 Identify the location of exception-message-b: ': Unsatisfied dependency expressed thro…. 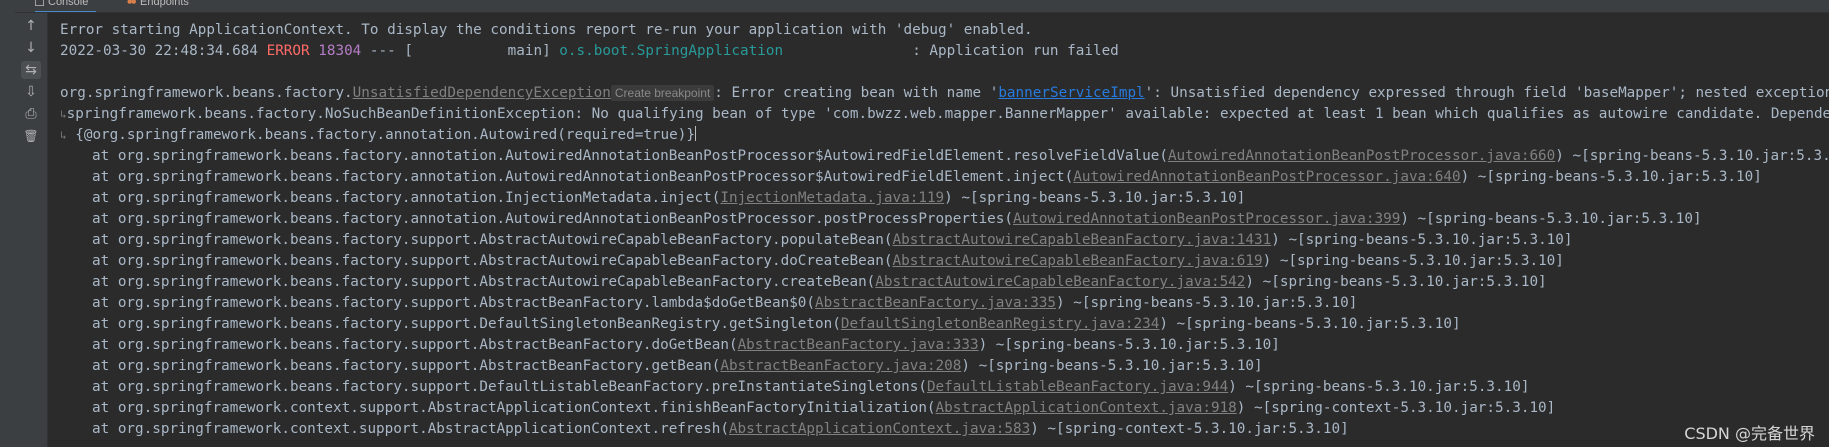
(1486, 93).